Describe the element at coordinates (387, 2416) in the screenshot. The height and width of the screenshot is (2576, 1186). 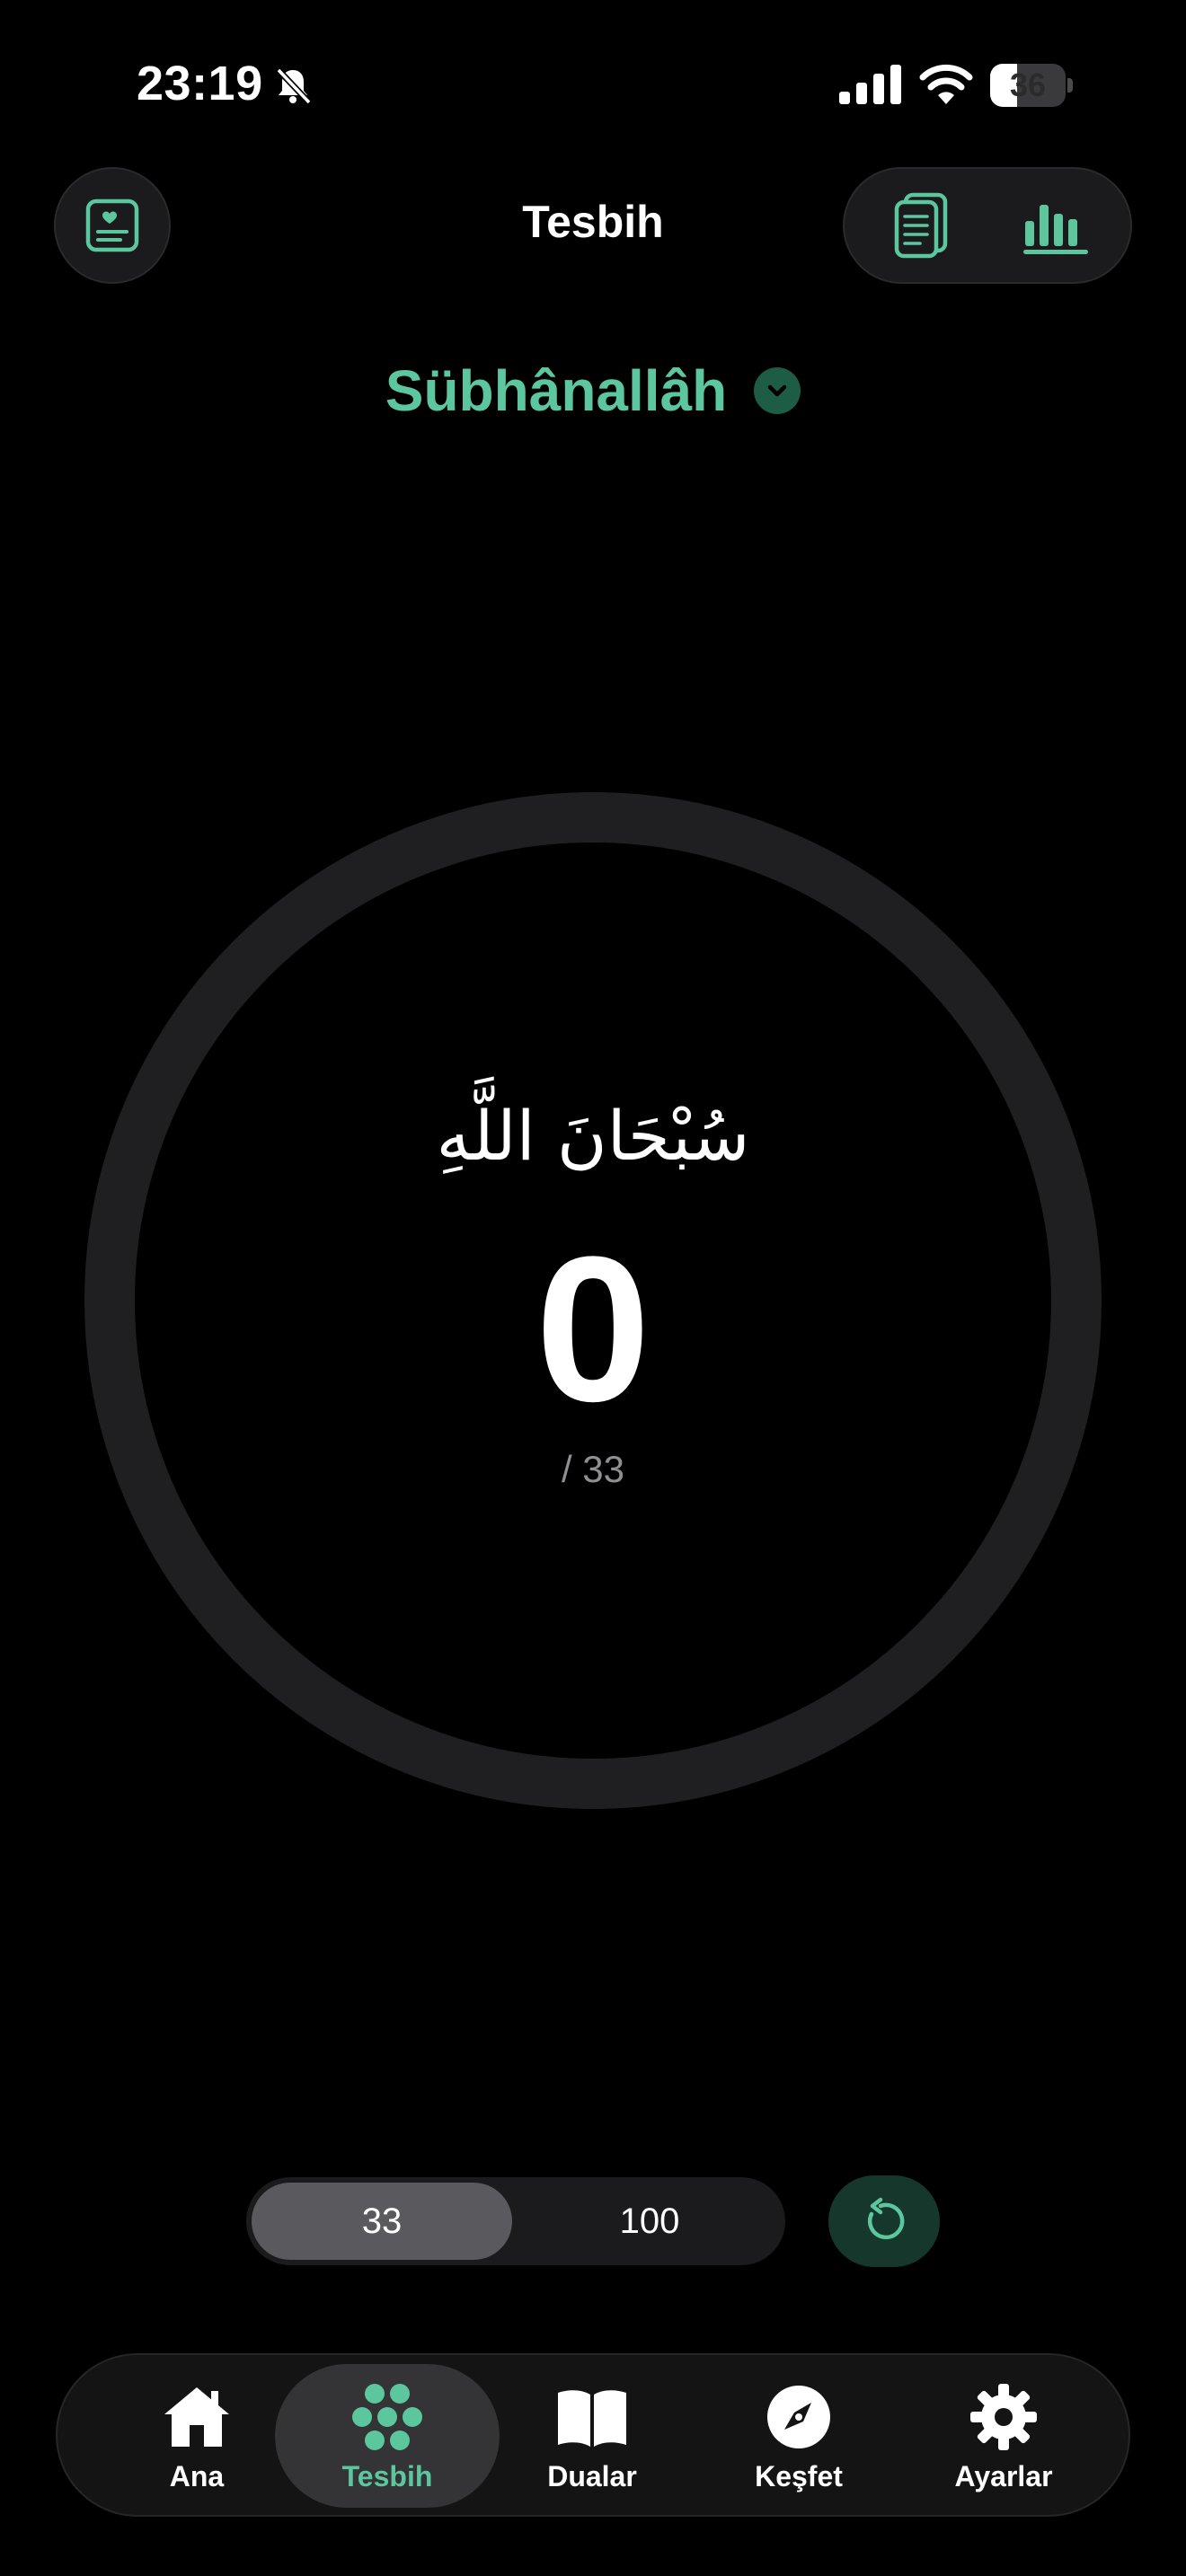
I see `prayer-beads-icon` at that location.